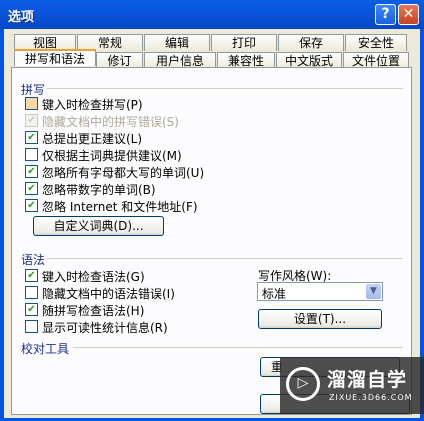 Image resolution: width=424 pixels, height=421 pixels. Describe the element at coordinates (238, 347) in the screenshot. I see `proofing-divider` at that location.